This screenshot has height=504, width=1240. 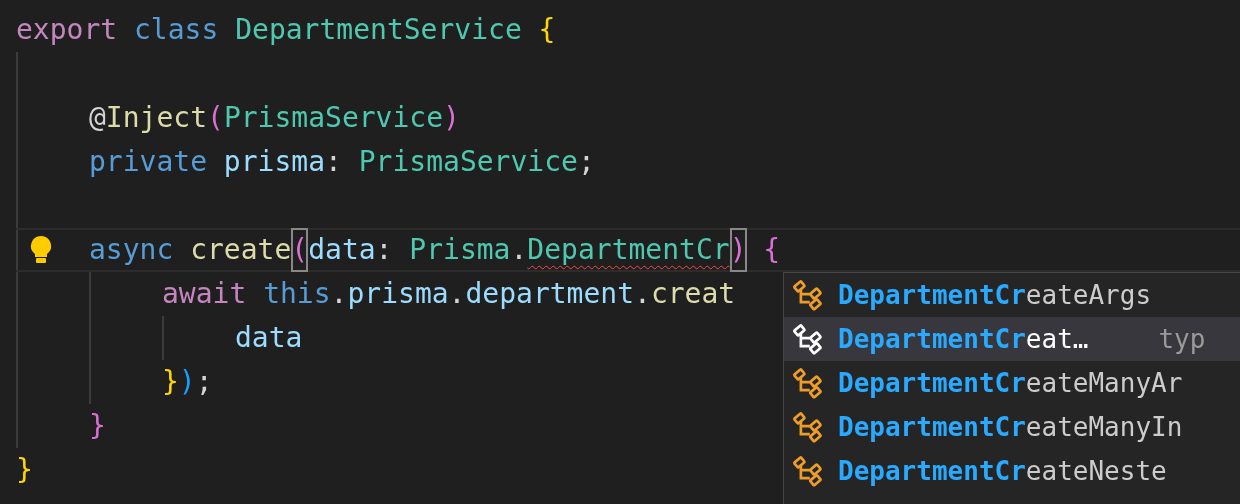 What do you see at coordinates (378, 30) in the screenshot?
I see `code-token: DepartmentService` at bounding box center [378, 30].